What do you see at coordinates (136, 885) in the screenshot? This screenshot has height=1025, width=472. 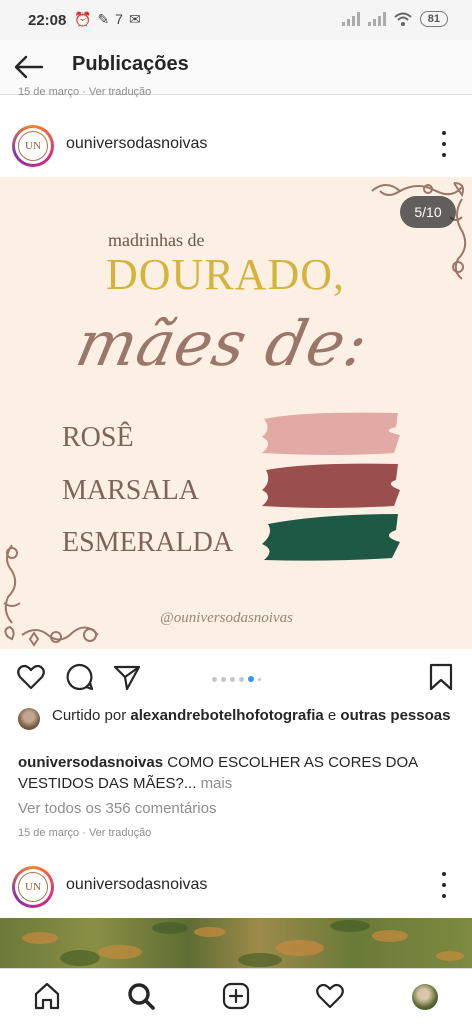 I see `next-post-username: ouniversodasnoivas` at bounding box center [136, 885].